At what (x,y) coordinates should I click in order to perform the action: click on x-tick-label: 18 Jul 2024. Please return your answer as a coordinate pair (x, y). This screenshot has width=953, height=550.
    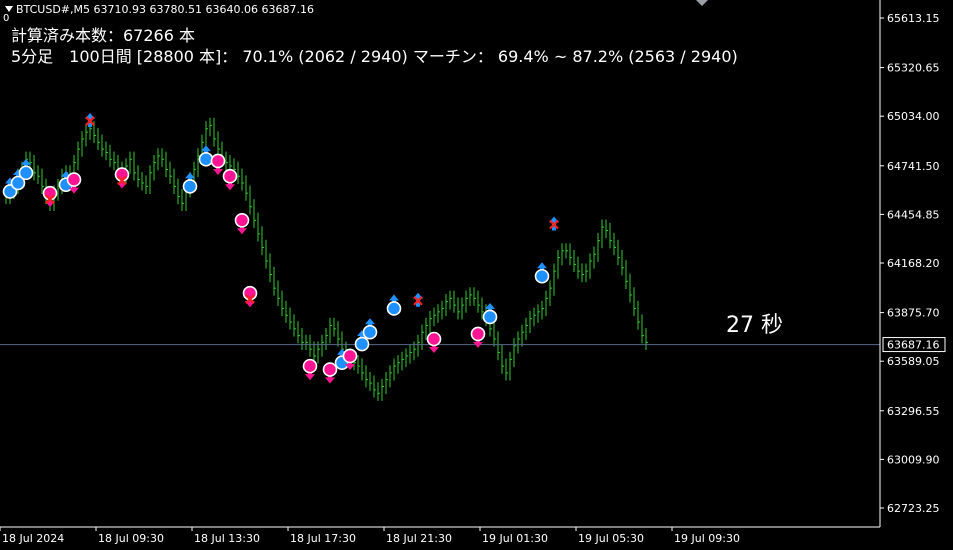
    Looking at the image, I should click on (33, 538).